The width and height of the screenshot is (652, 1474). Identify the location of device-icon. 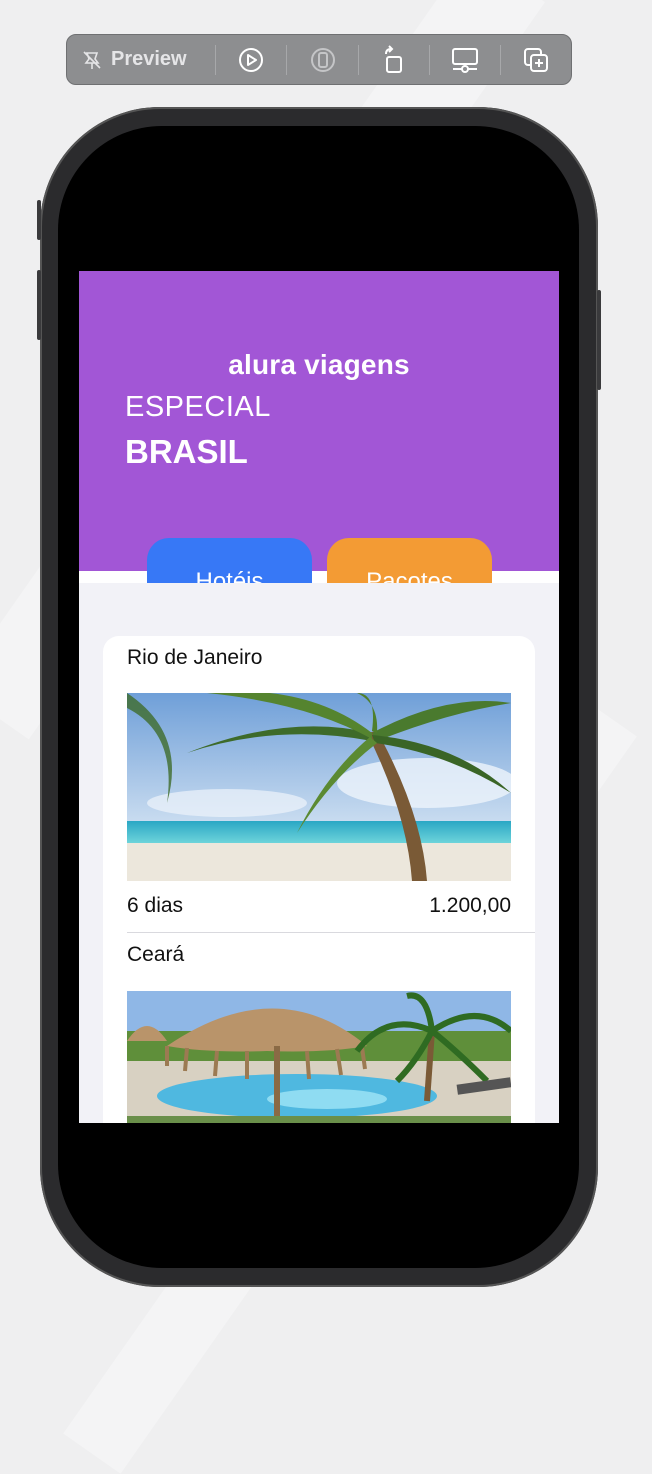
(322, 59).